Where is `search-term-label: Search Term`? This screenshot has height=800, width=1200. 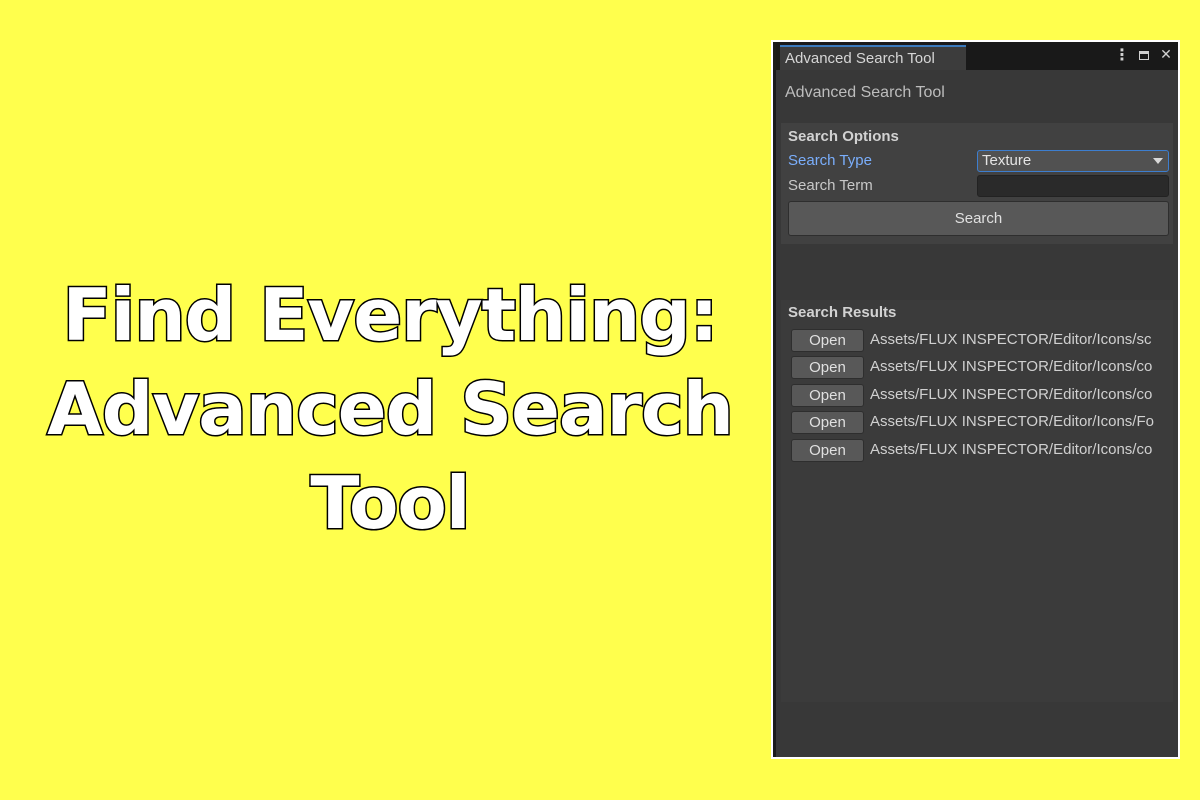 search-term-label: Search Term is located at coordinates (830, 185).